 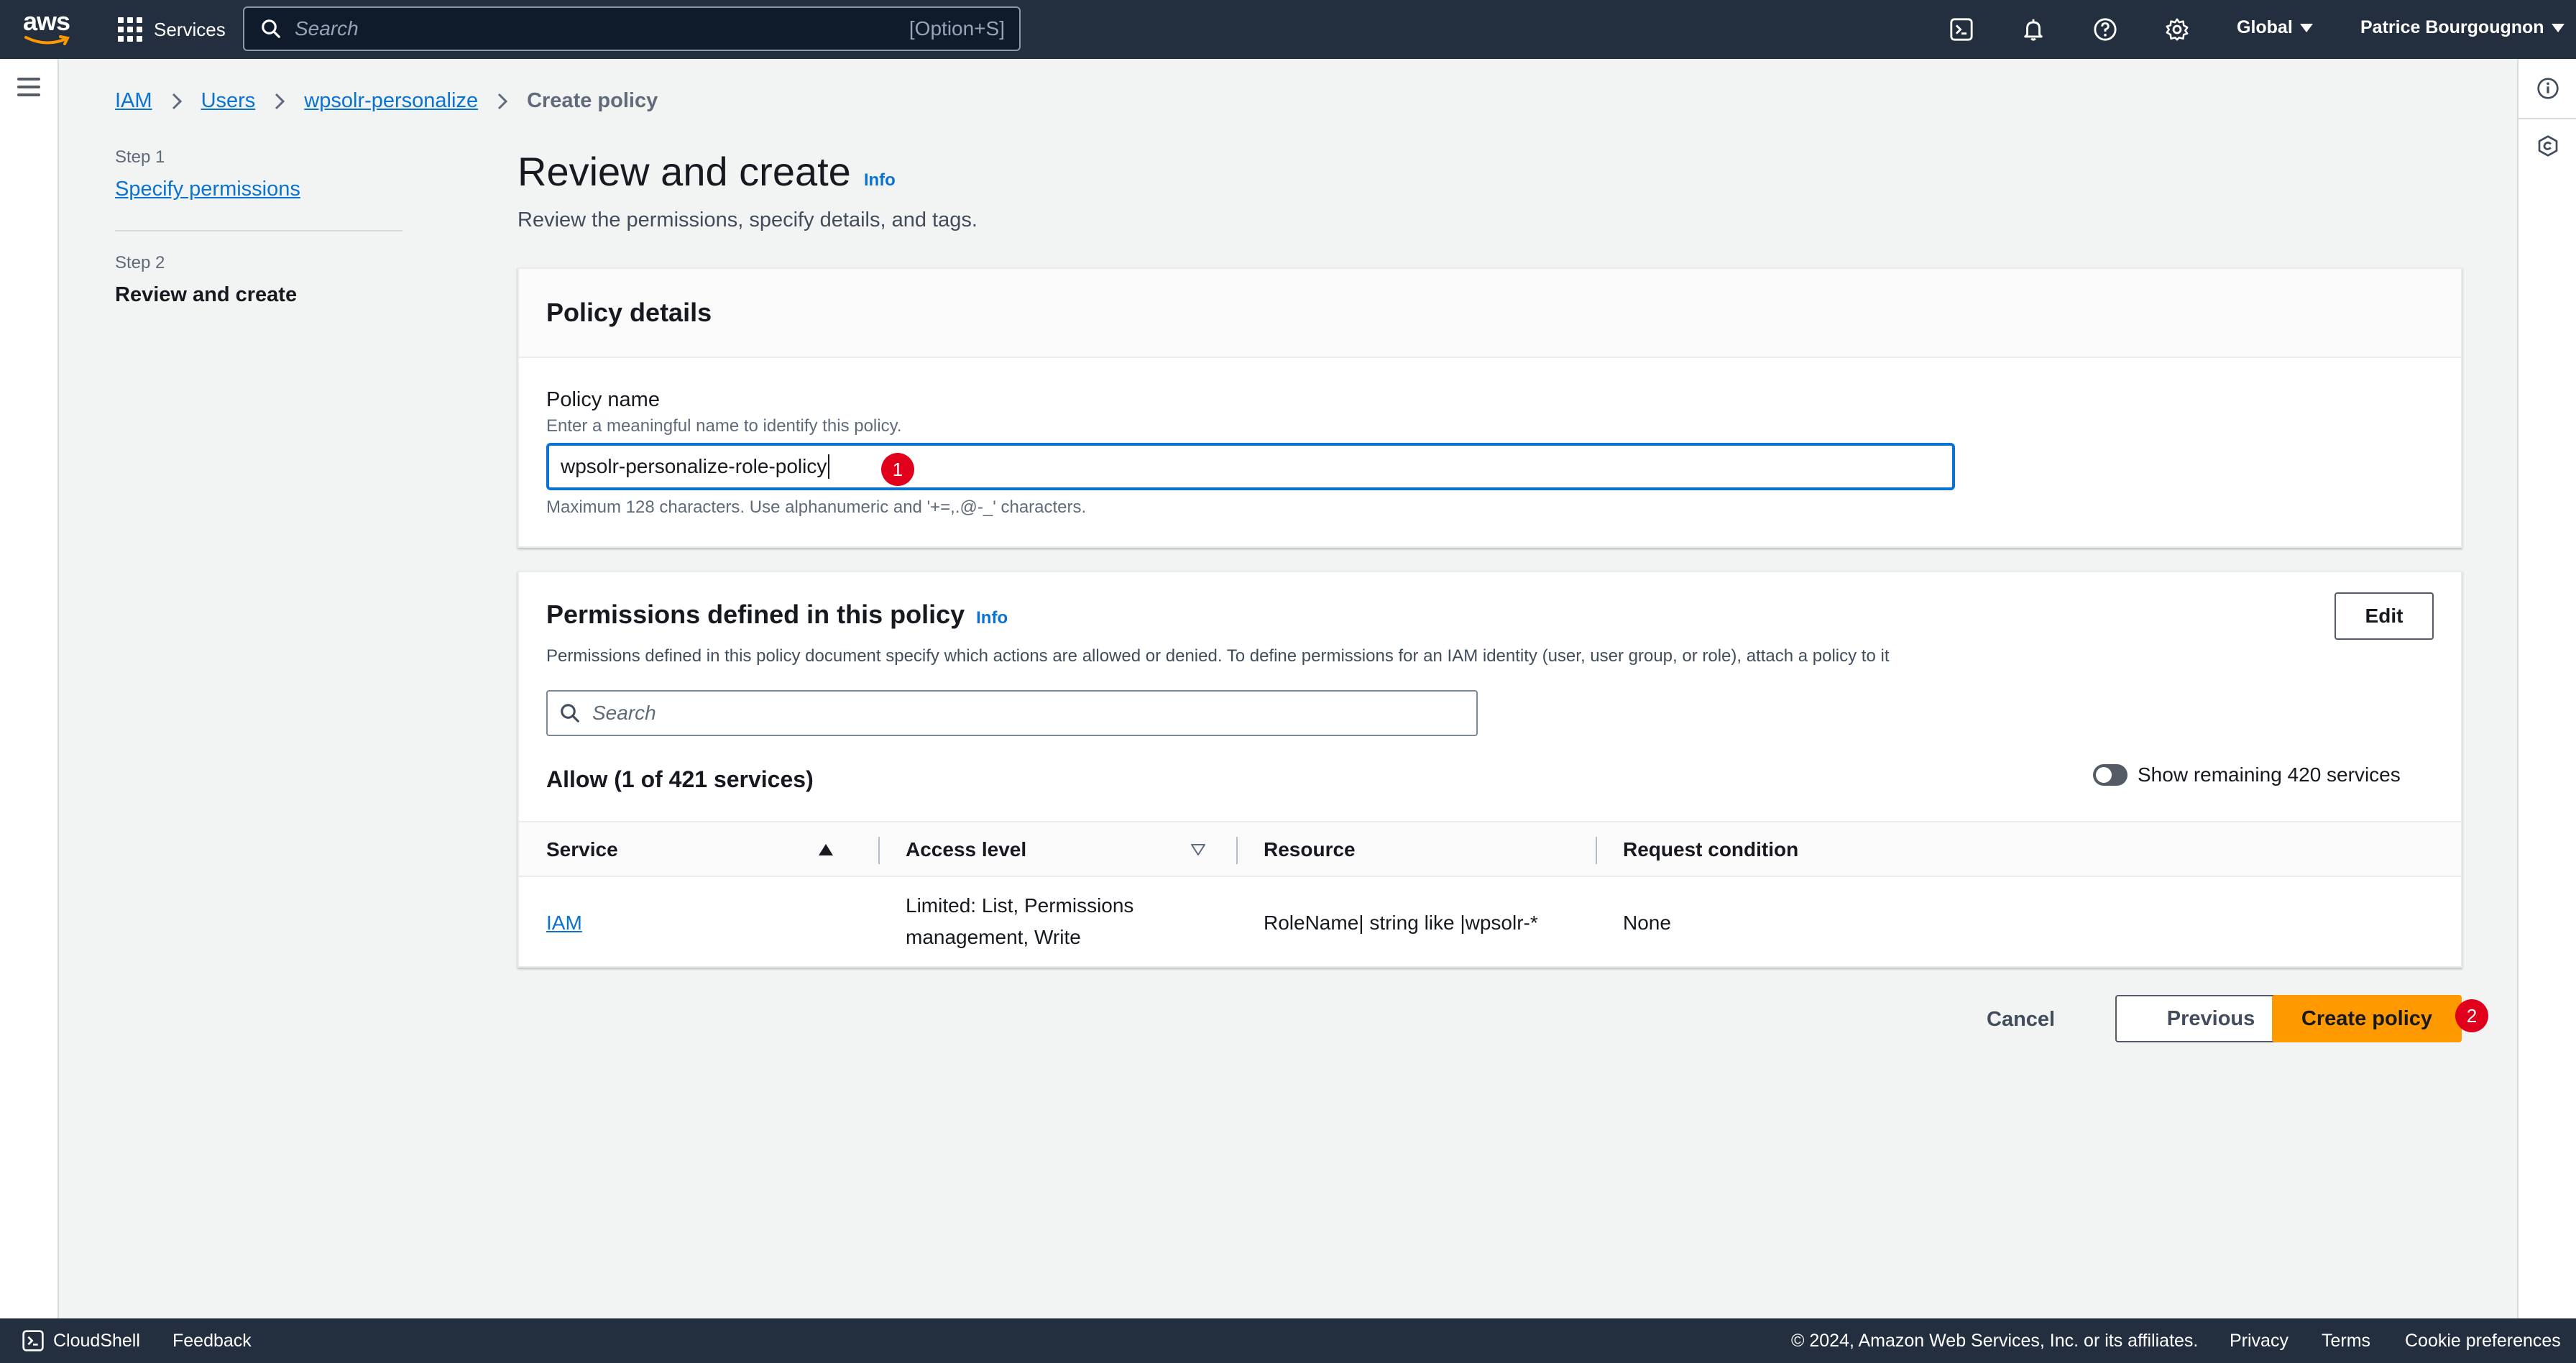 I want to click on step-1-link: Specify permissions, so click(x=207, y=189).